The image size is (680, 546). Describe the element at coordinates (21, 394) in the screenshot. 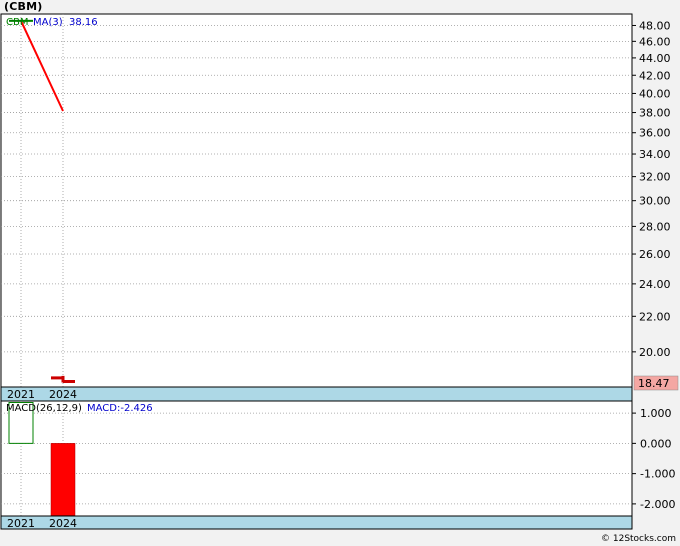

I see `price-x-tick-label: 2021` at that location.